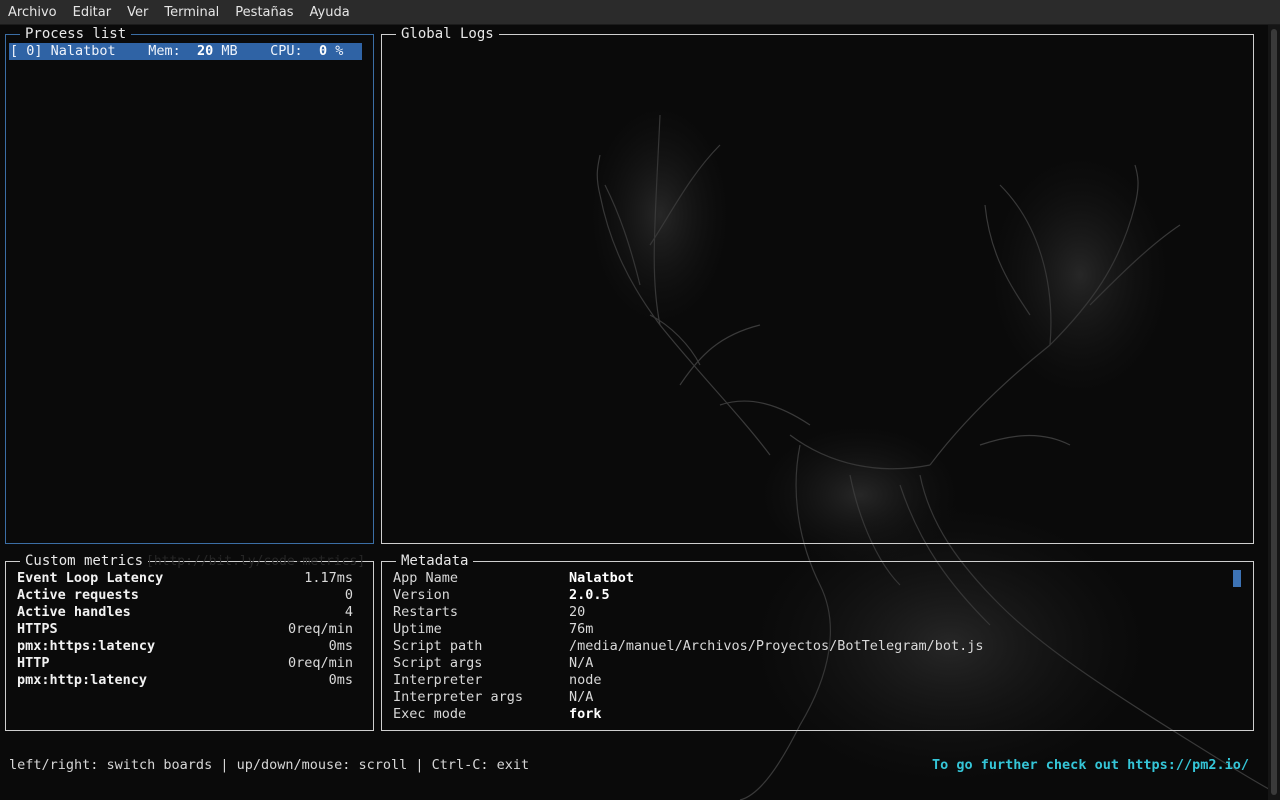 The image size is (1280, 800). Describe the element at coordinates (185, 51) in the screenshot. I see `process-row: [ 0] Nalatbot Mem: 20 MB CPU: 0 %` at that location.